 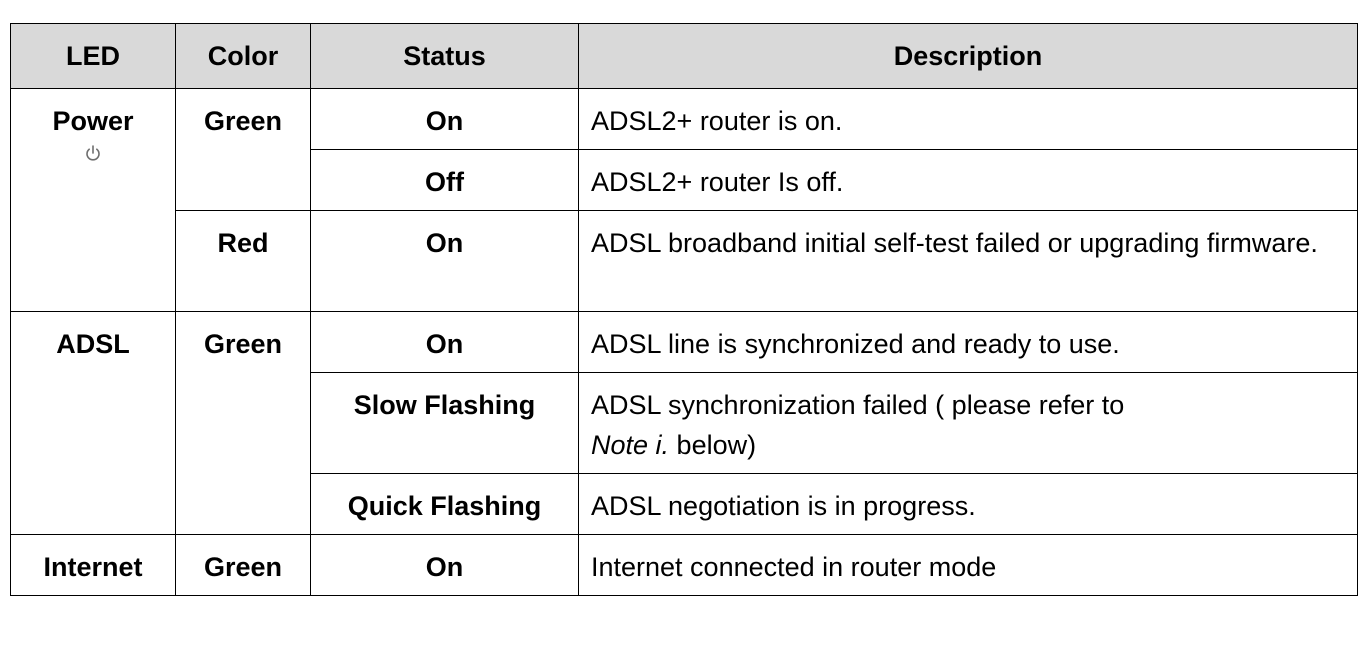 What do you see at coordinates (968, 180) in the screenshot?
I see `description-cell: ADSL2+ router Is off.` at bounding box center [968, 180].